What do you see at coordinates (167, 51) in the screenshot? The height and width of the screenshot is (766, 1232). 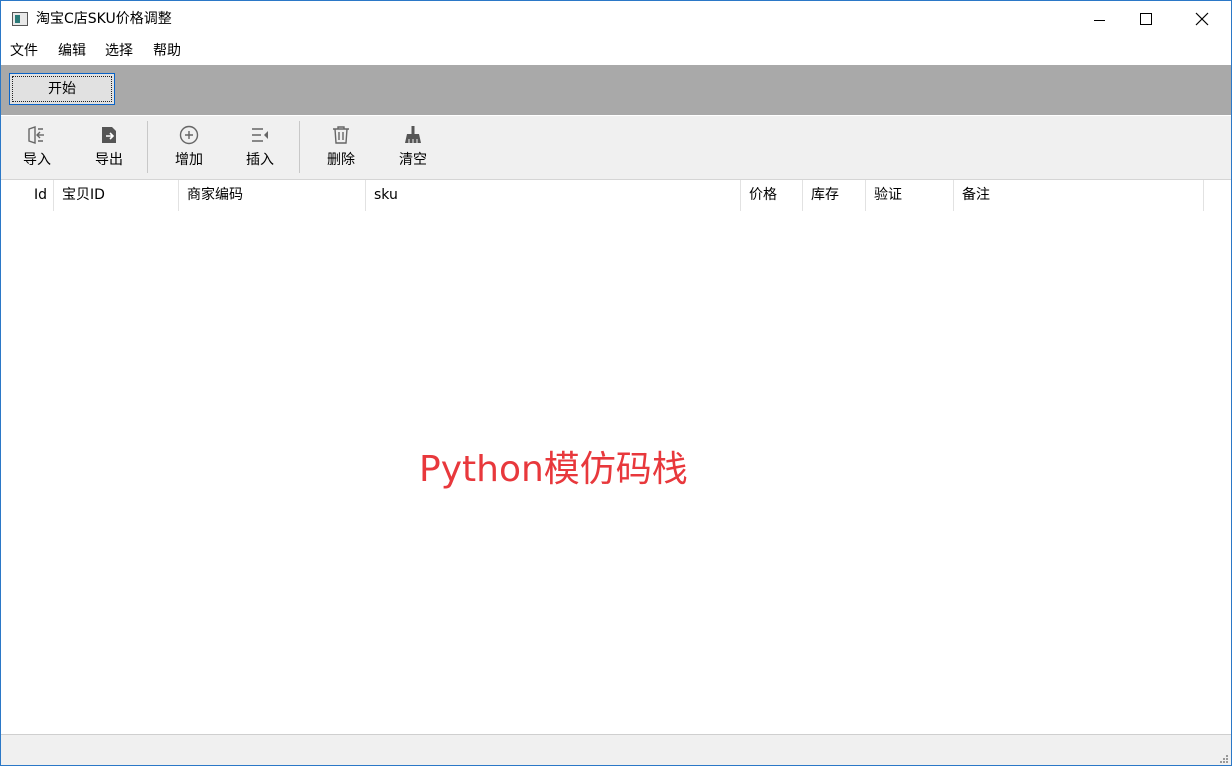 I see `menu-help: 帮助` at bounding box center [167, 51].